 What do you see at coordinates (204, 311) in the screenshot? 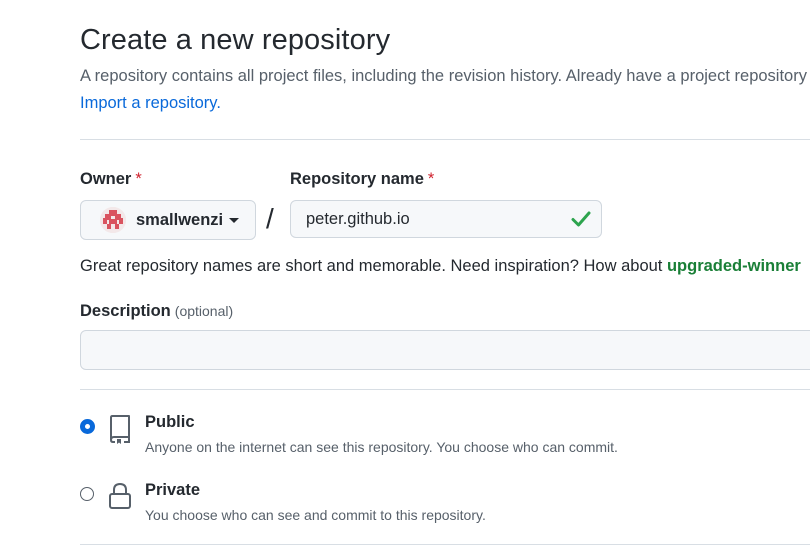
I see `description-optional-label: (optional)` at bounding box center [204, 311].